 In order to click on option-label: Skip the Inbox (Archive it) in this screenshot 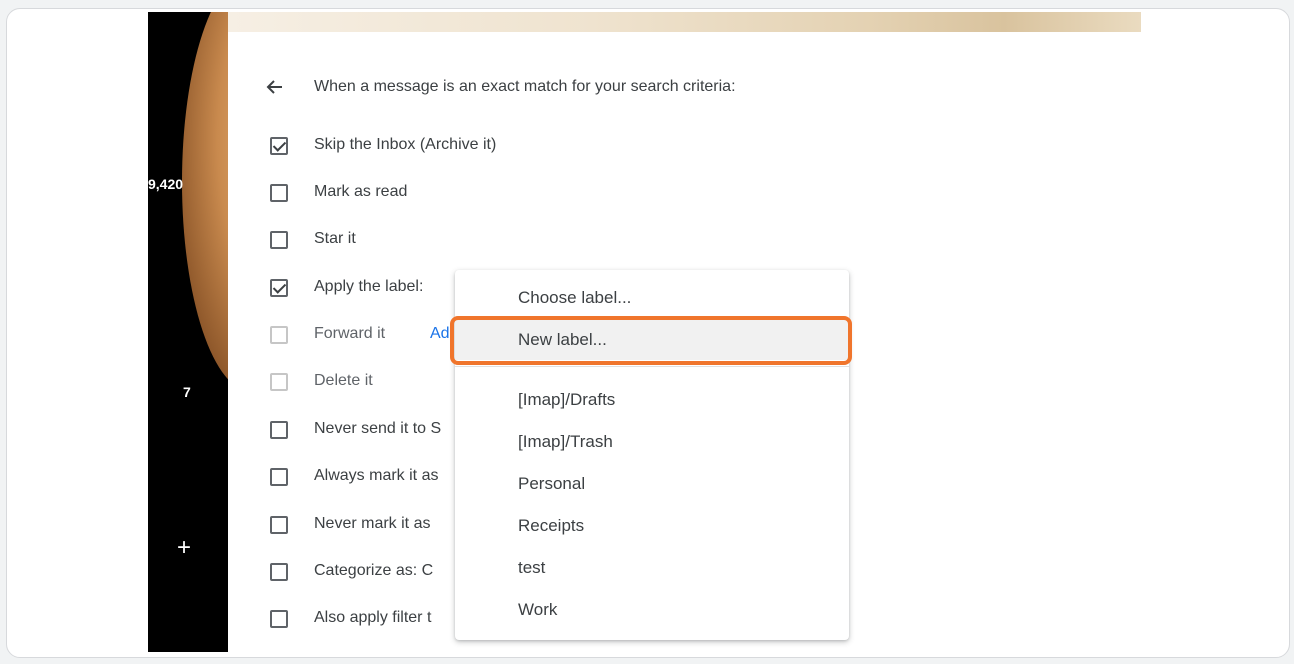, I will do `click(405, 144)`.